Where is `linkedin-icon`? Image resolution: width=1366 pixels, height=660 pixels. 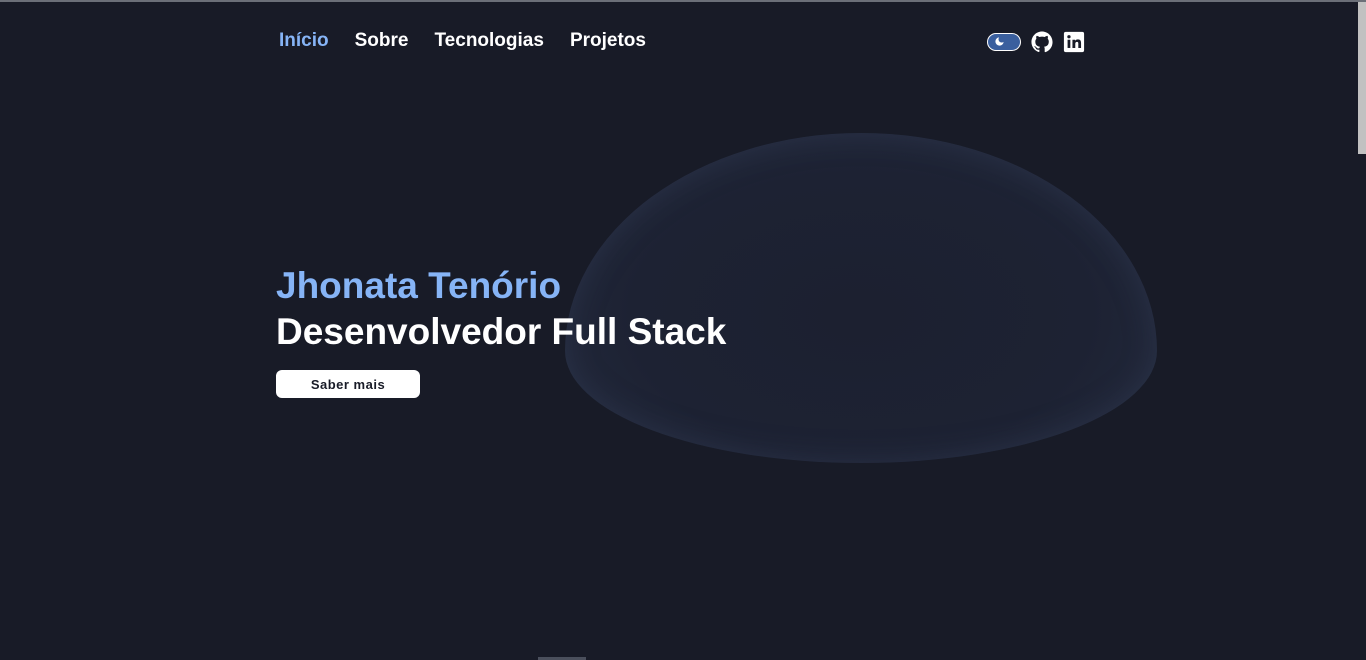 linkedin-icon is located at coordinates (1074, 42).